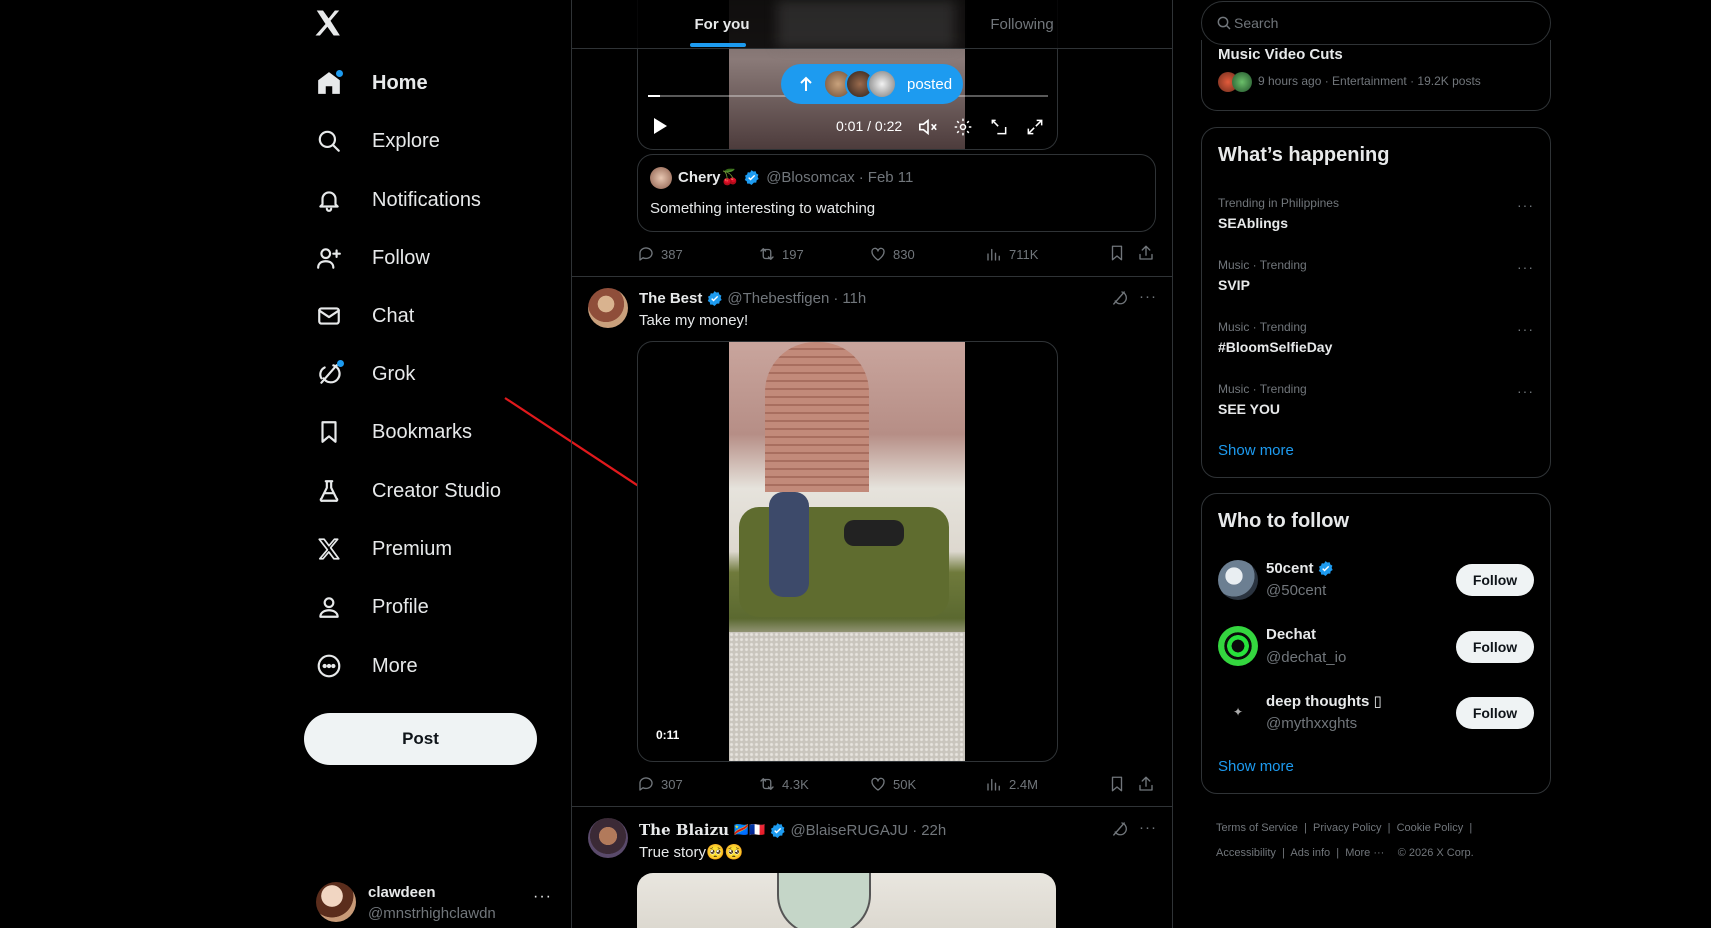 The height and width of the screenshot is (928, 1711). I want to click on nav-follow: Follow, so click(373, 258).